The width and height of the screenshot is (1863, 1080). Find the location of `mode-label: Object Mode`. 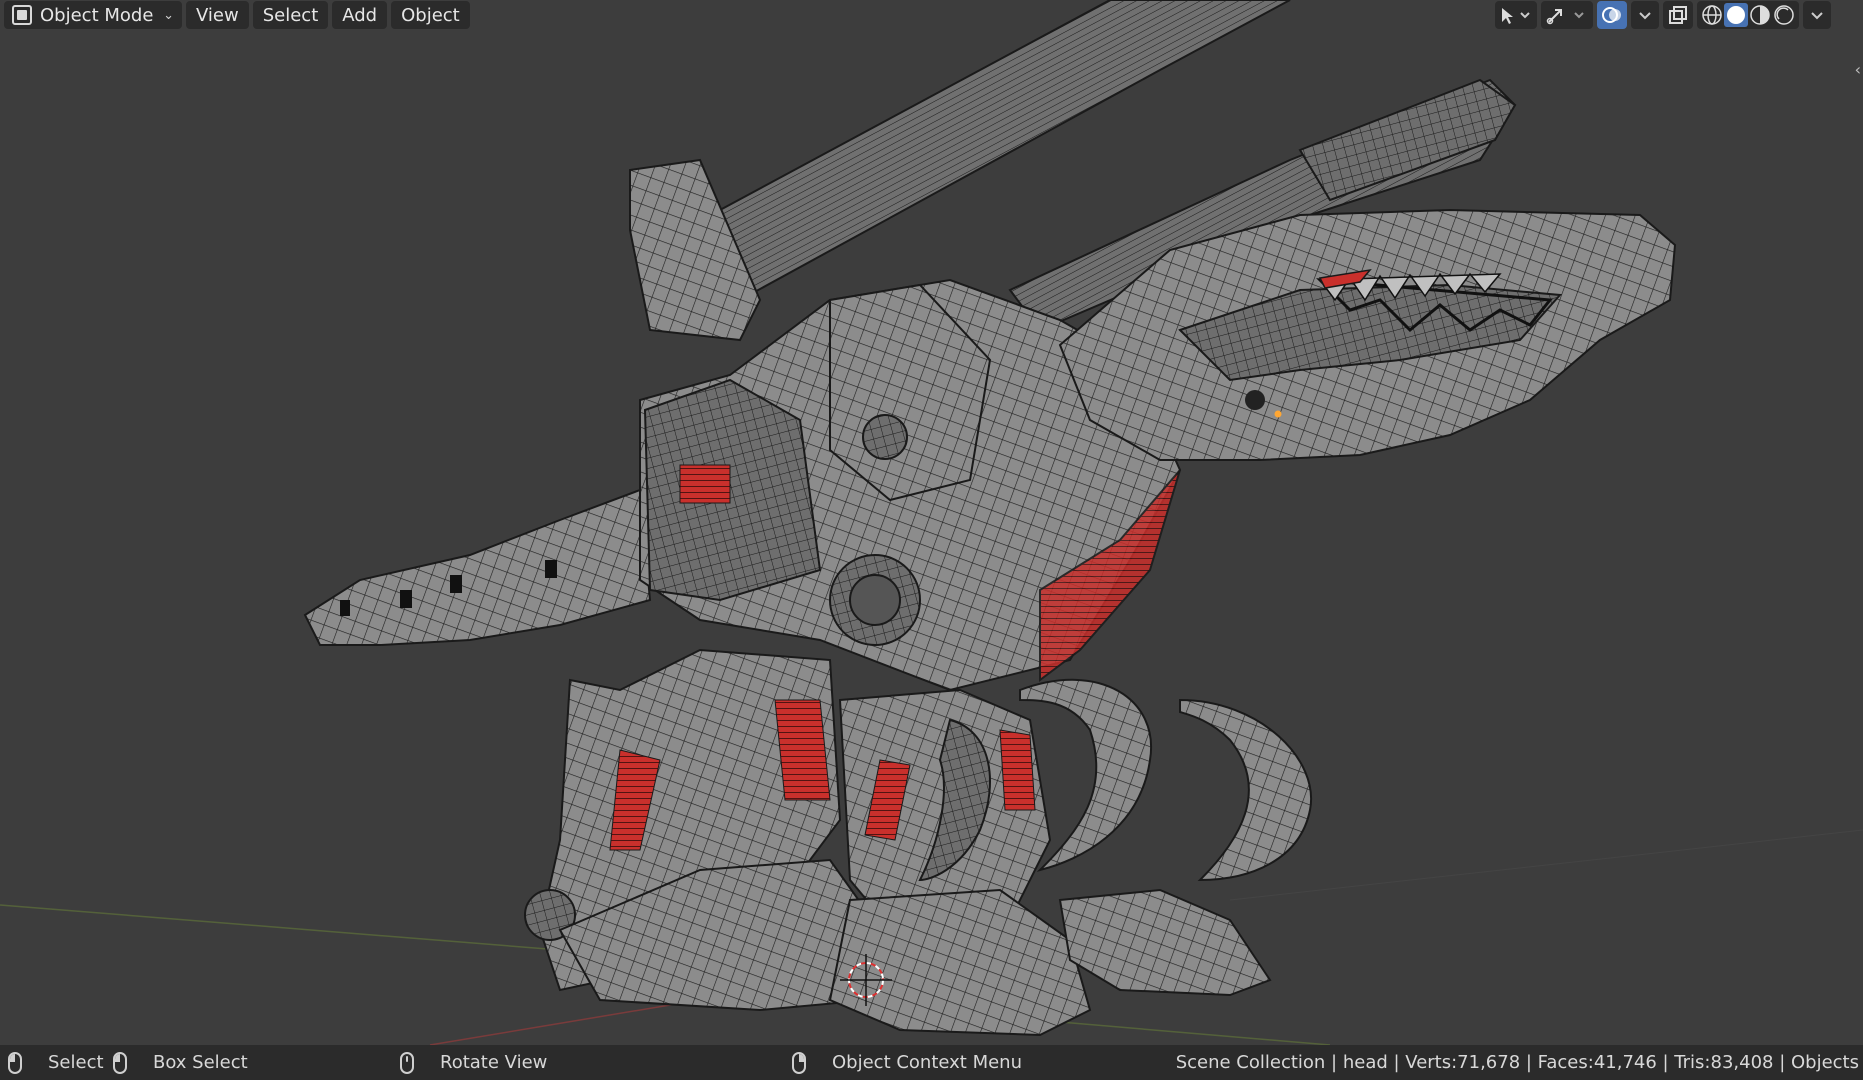

mode-label: Object Mode is located at coordinates (97, 15).